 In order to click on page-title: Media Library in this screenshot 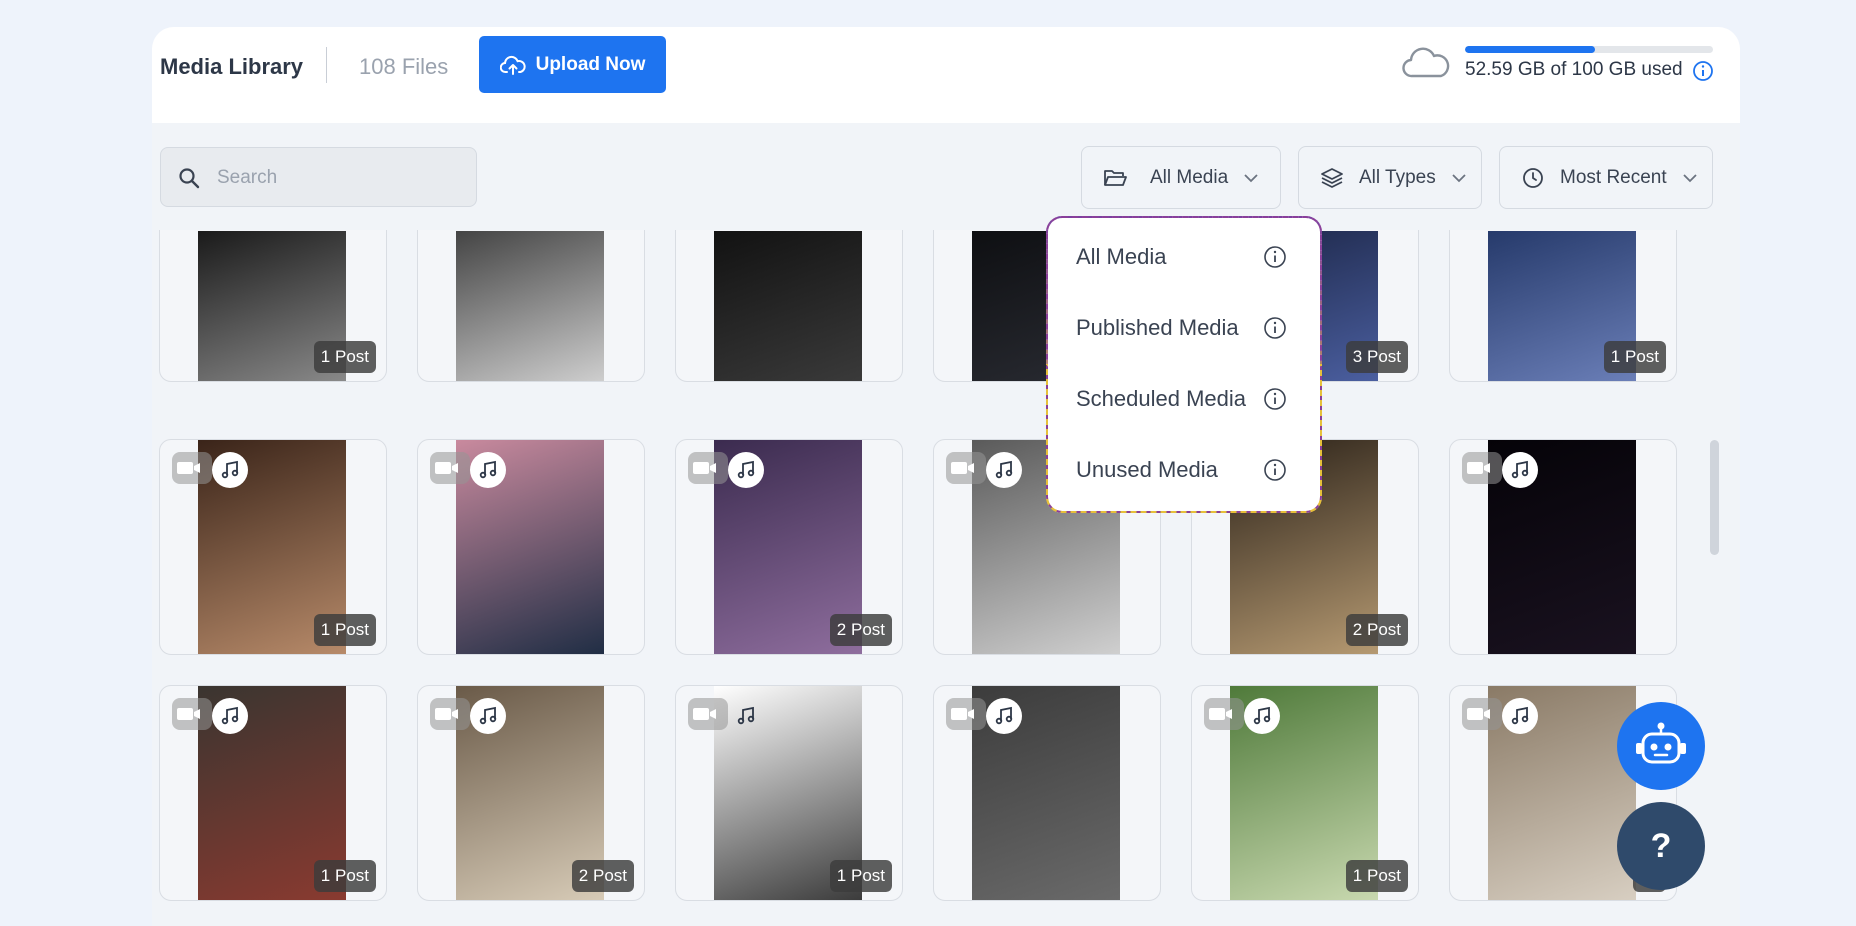, I will do `click(232, 66)`.